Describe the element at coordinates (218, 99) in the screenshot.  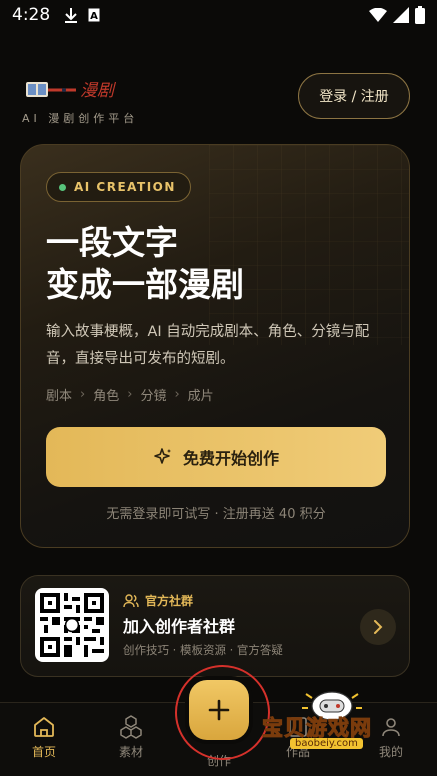
I see `header: 漫剧 AI 漫剧创作平台 登录 / 注册` at that location.